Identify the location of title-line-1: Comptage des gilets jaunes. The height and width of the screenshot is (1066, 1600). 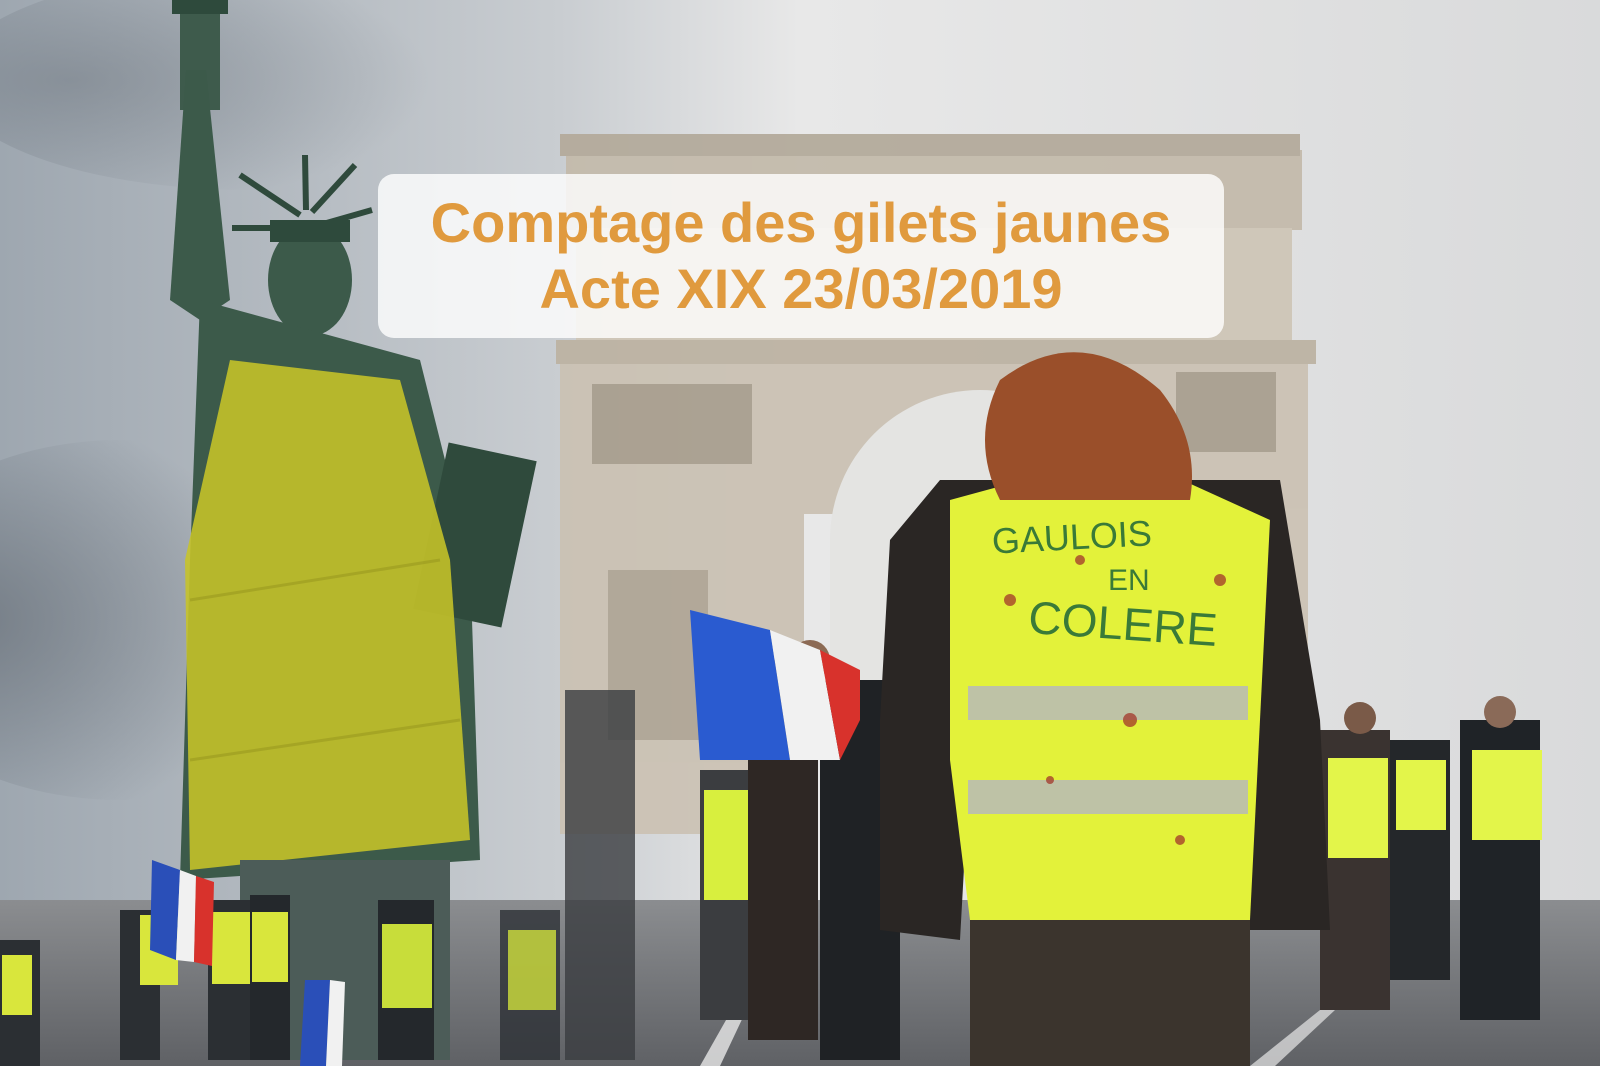
(801, 222).